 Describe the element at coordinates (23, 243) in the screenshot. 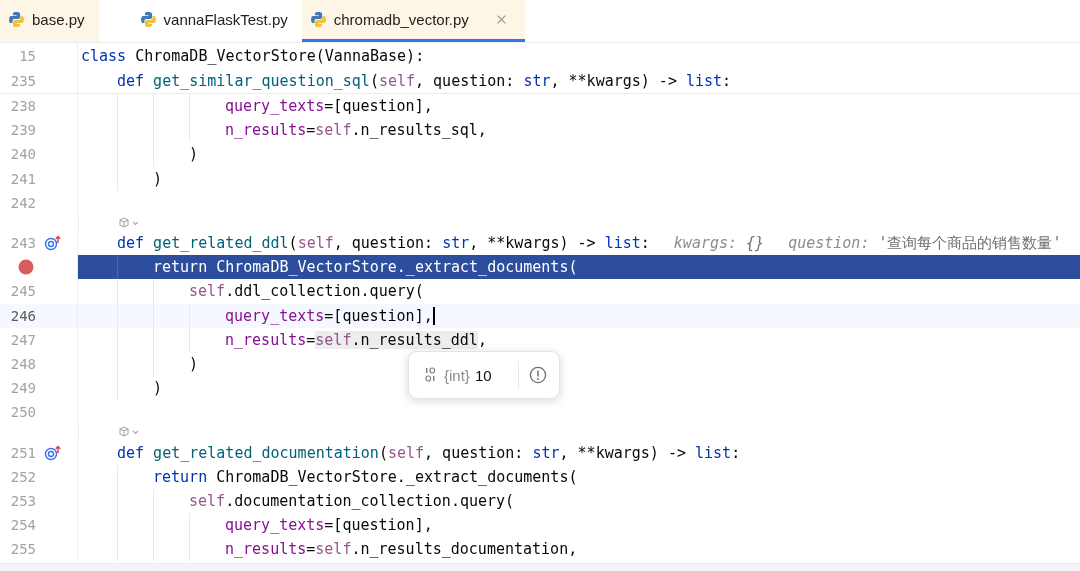

I see `line-number: 243` at that location.